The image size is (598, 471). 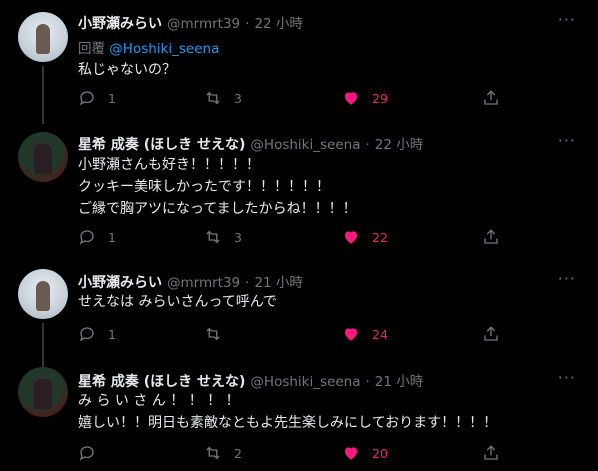 I want to click on like-button: 22, so click(x=365, y=237).